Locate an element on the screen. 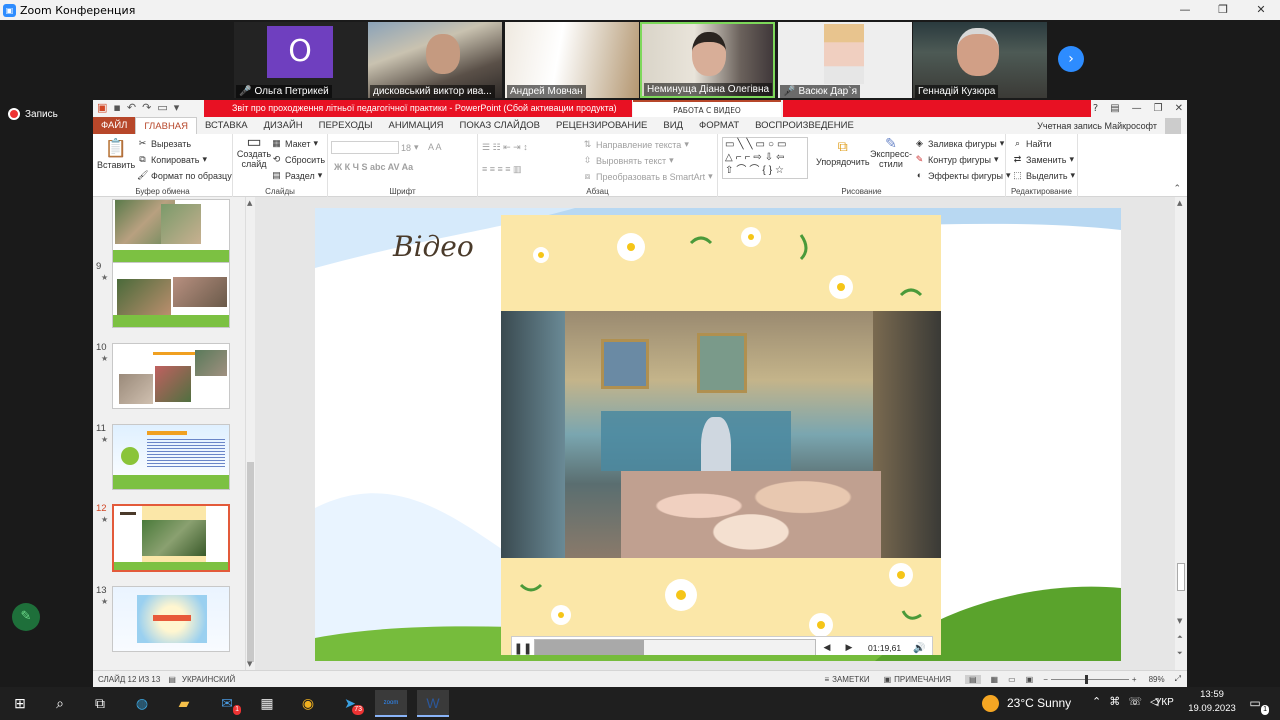  zoom-slider-knob is located at coordinates (1087, 679).